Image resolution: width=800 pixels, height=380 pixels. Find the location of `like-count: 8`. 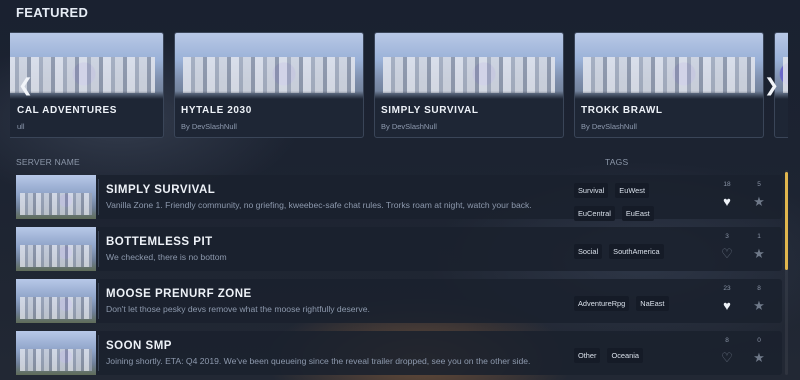

like-count: 8 is located at coordinates (727, 340).